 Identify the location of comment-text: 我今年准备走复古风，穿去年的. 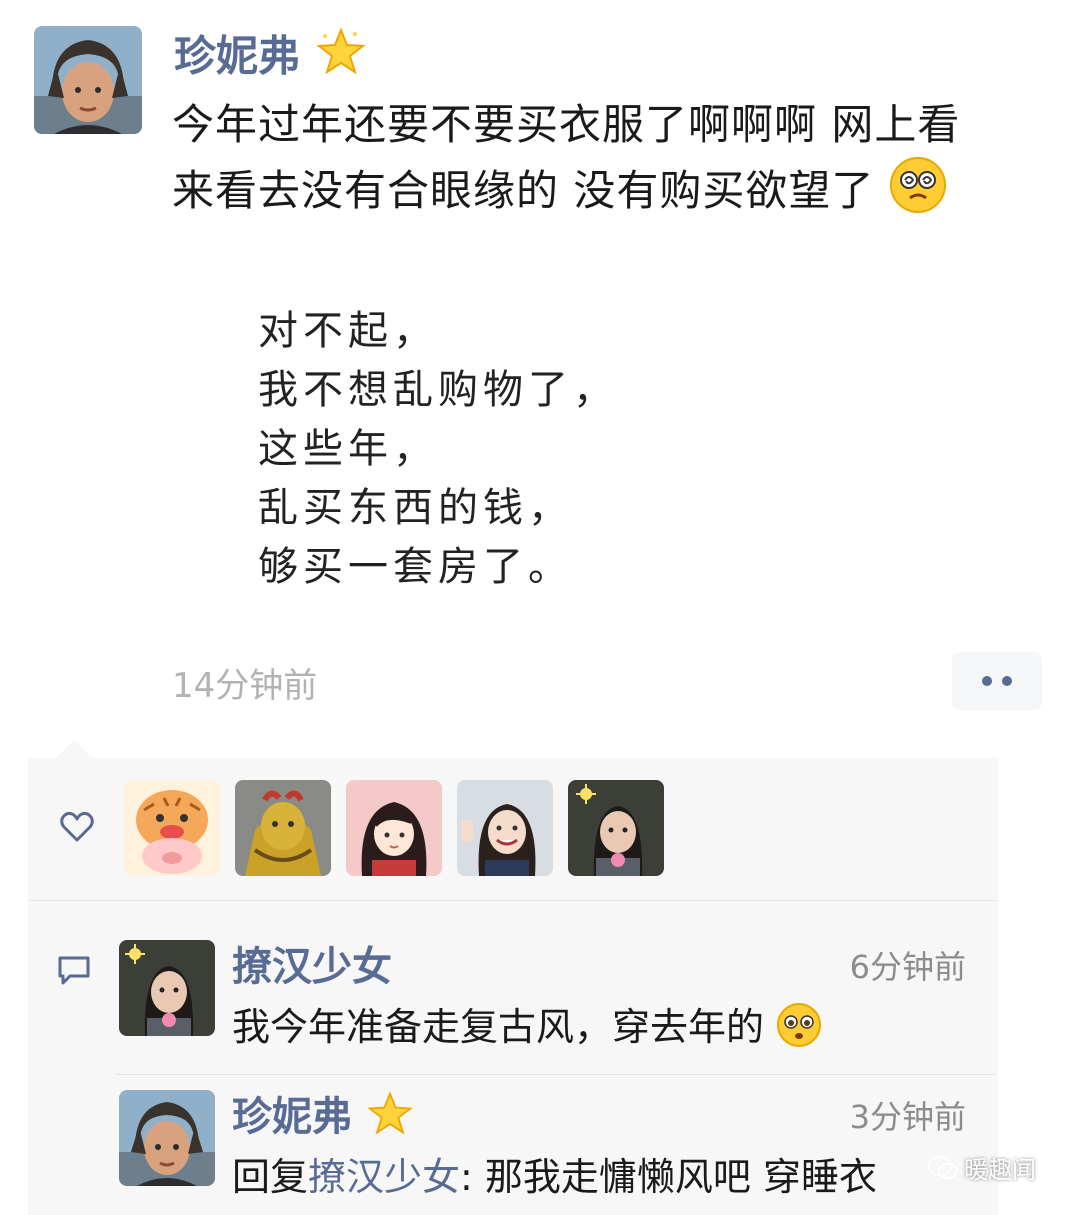
(498, 1027).